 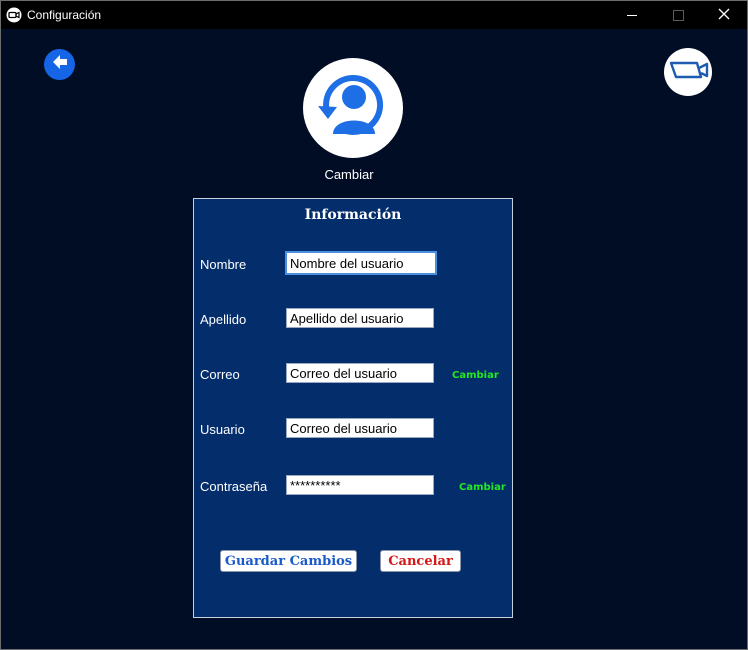 What do you see at coordinates (475, 375) in the screenshot?
I see `change-email-link: Cambiar` at bounding box center [475, 375].